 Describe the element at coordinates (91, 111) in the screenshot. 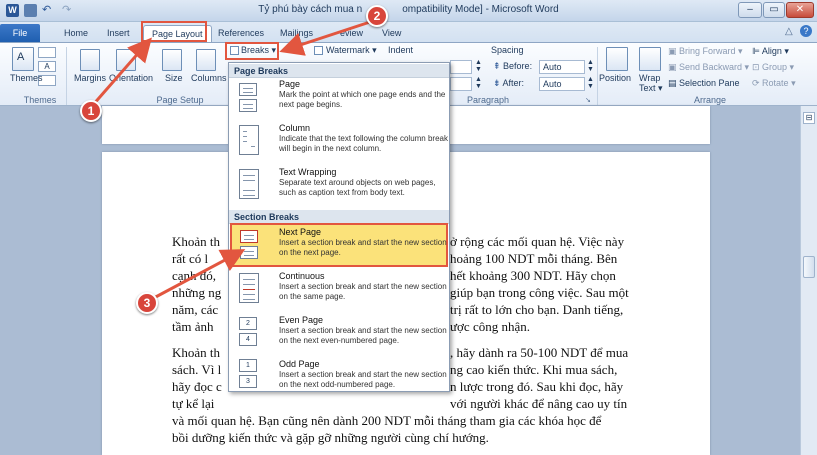

I see `callout-badge-1: 1` at that location.